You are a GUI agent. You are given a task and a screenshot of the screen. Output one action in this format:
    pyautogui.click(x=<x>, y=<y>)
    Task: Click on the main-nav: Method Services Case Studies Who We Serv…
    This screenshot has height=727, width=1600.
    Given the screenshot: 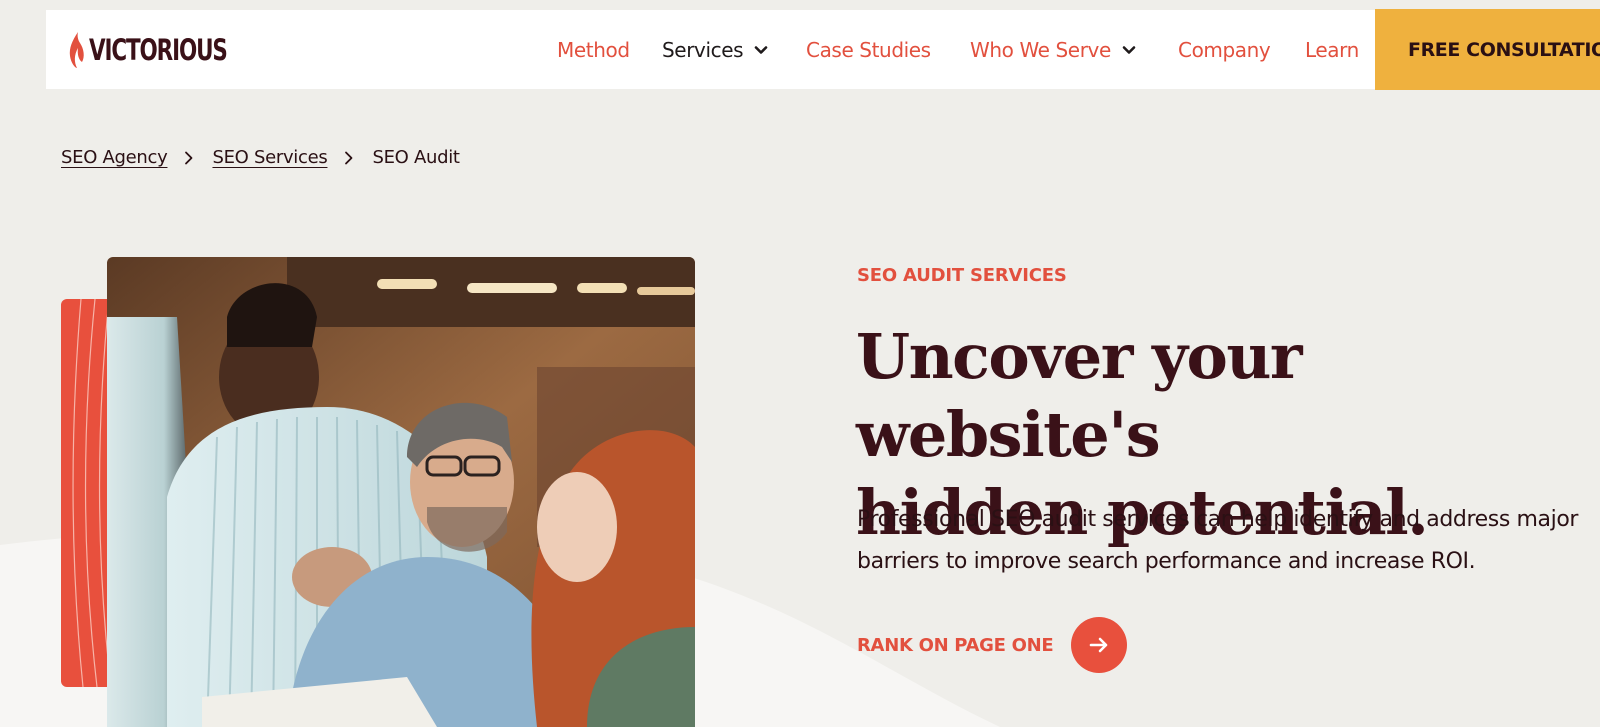 What is the action you would take?
    pyautogui.click(x=823, y=49)
    